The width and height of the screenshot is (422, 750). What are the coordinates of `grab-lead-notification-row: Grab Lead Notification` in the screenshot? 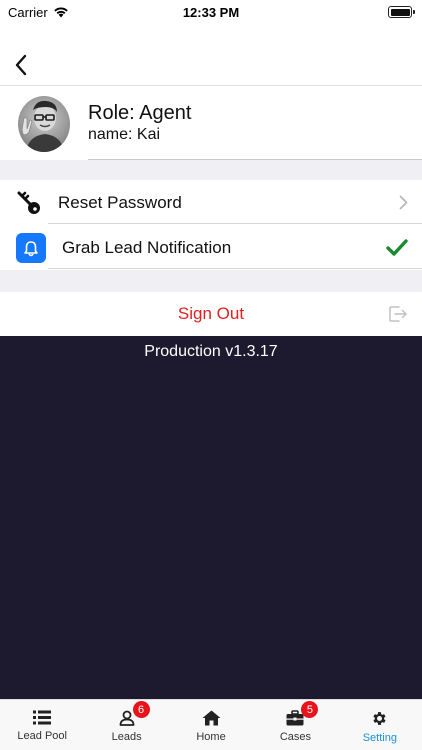 It's located at (211, 247).